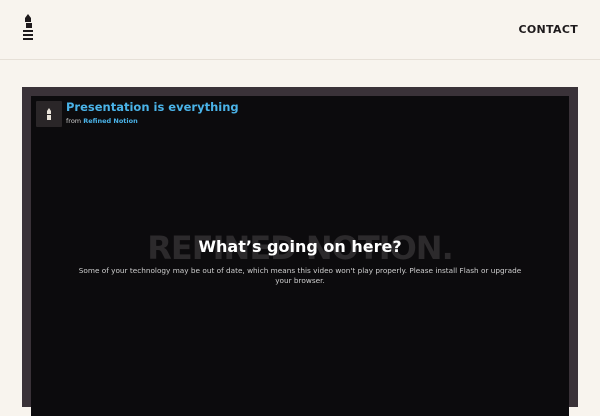 This screenshot has height=416, width=600. I want to click on video-byline: from Refined Notion, so click(102, 121).